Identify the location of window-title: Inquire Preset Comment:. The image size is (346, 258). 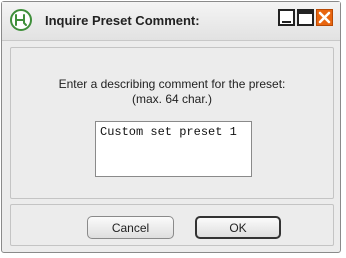
(122, 20).